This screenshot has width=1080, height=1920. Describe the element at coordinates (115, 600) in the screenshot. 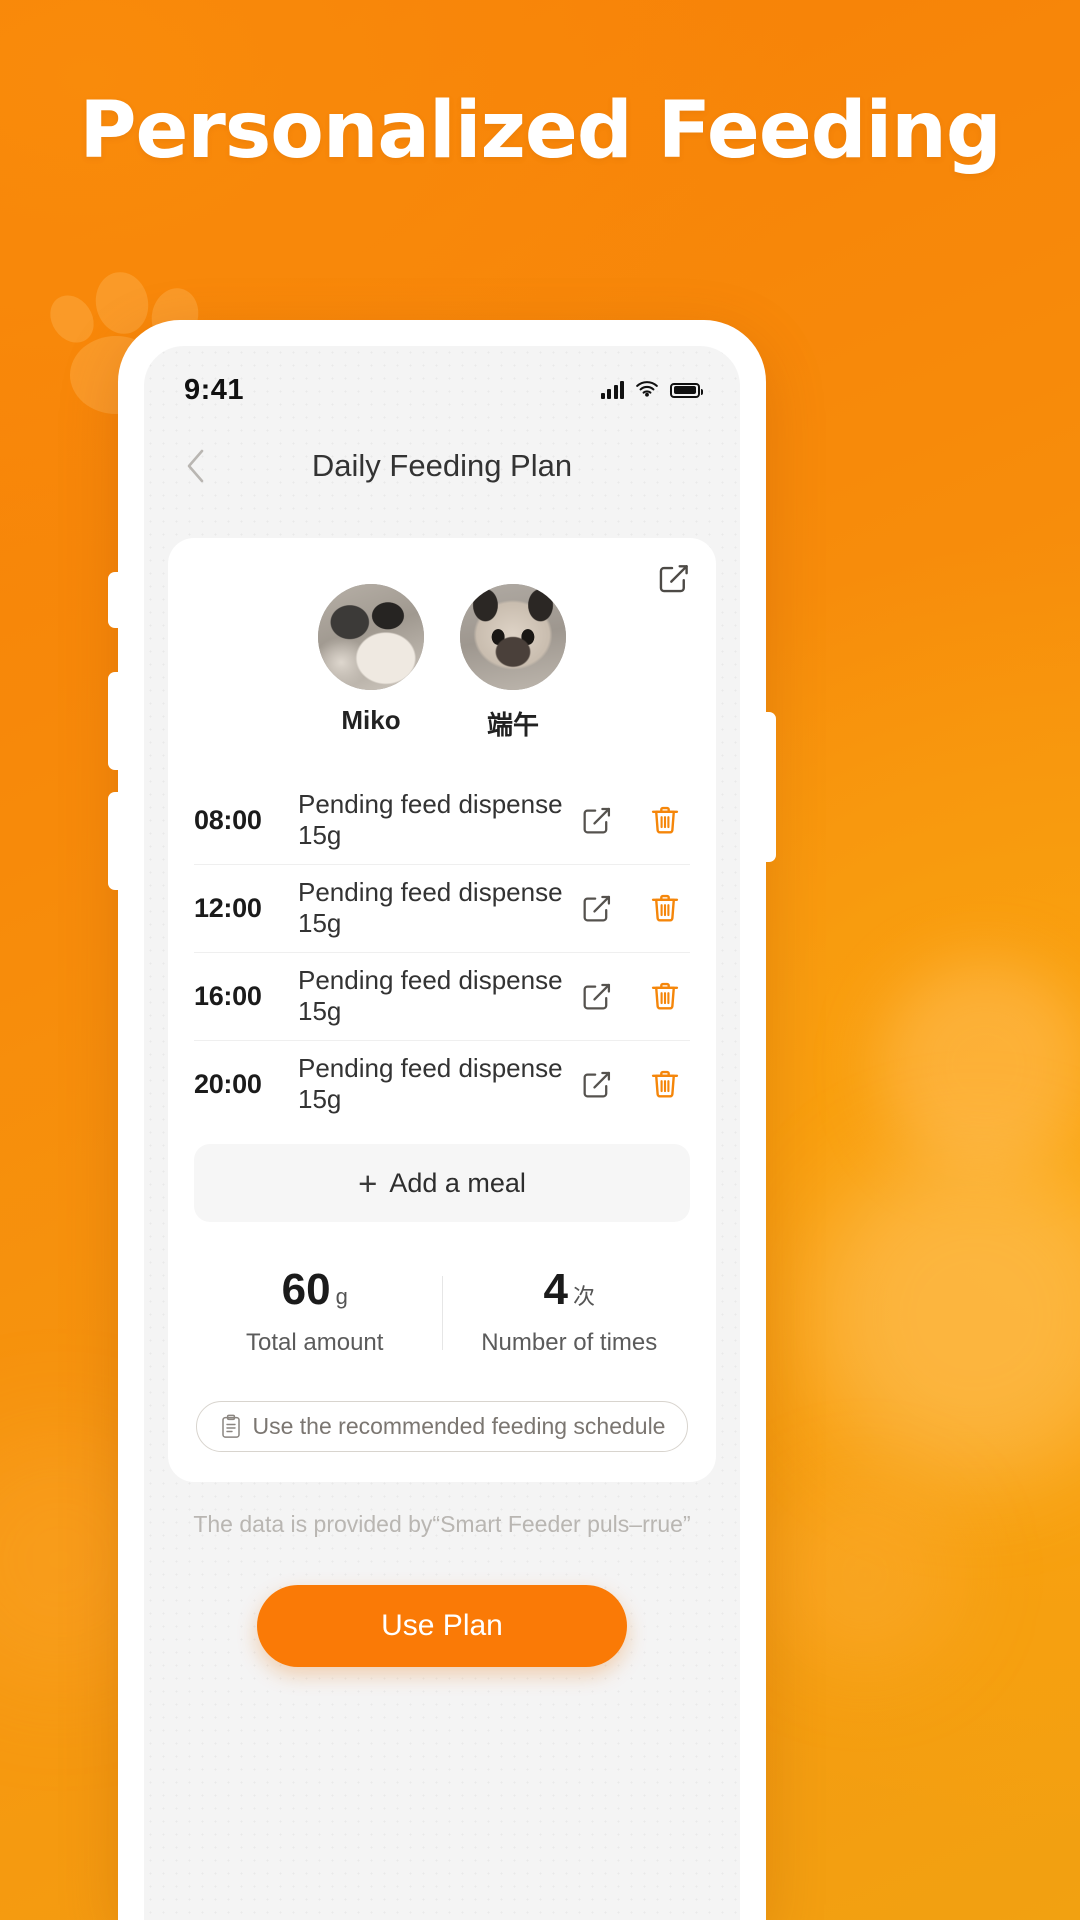

I see `phone-button-silent` at that location.